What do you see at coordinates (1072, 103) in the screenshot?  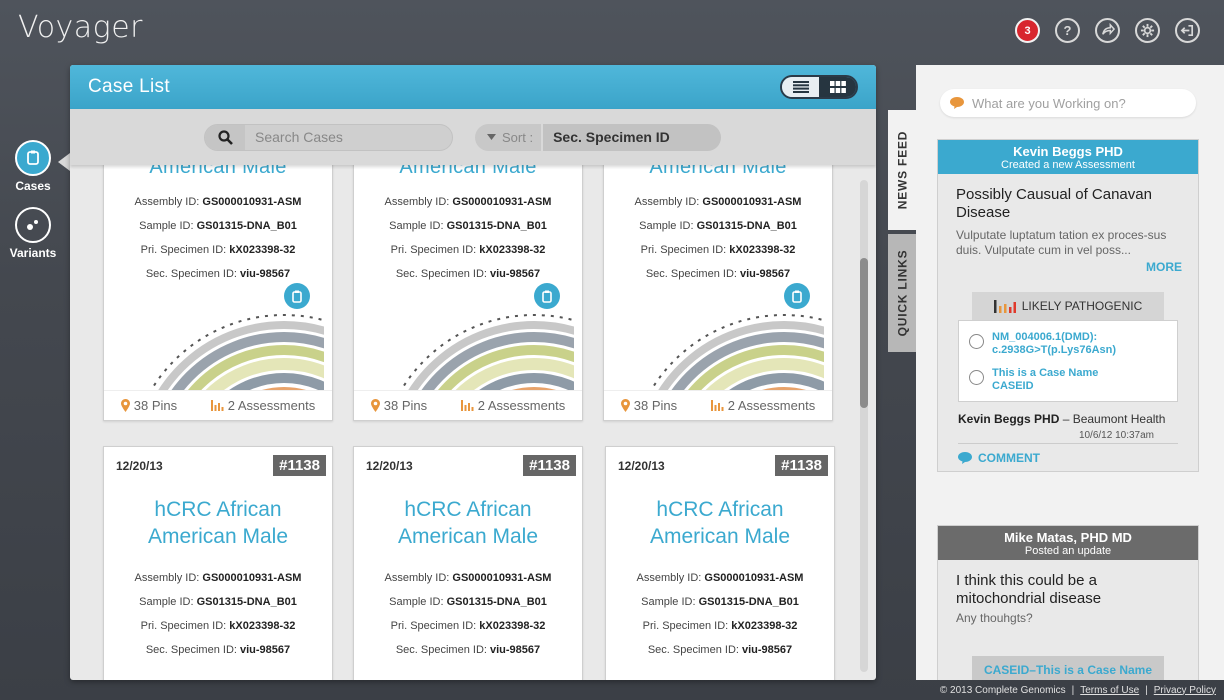 I see `status-input` at bounding box center [1072, 103].